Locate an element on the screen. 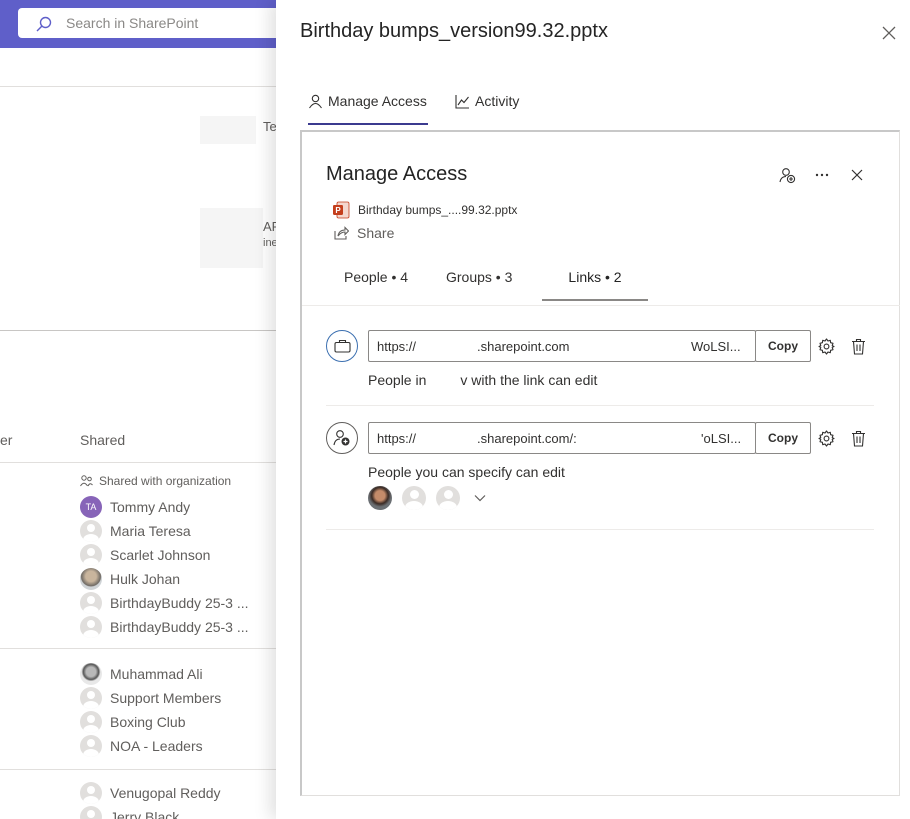 The width and height of the screenshot is (910, 819). file-info: P Birthday bumps_....99.32.pptx is located at coordinates (424, 210).